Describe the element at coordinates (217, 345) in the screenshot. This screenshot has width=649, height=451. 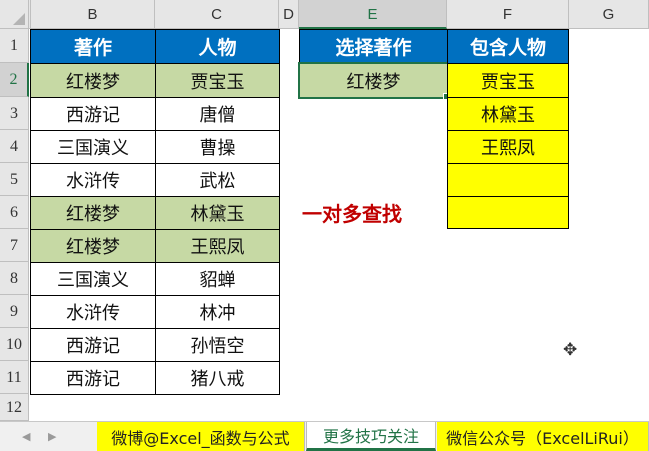
I see `character-cell: 孙悟空` at that location.